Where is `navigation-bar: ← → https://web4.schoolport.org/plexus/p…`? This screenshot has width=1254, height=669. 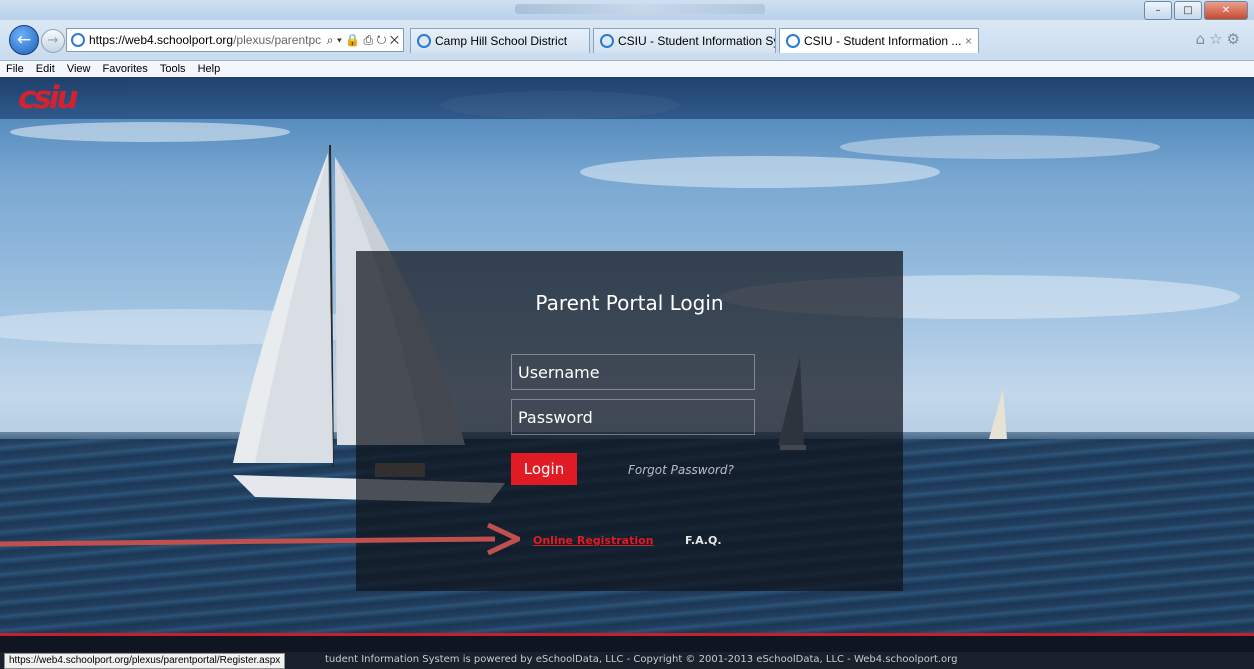 navigation-bar: ← → https://web4.schoolport.org/plexus/p… is located at coordinates (627, 40).